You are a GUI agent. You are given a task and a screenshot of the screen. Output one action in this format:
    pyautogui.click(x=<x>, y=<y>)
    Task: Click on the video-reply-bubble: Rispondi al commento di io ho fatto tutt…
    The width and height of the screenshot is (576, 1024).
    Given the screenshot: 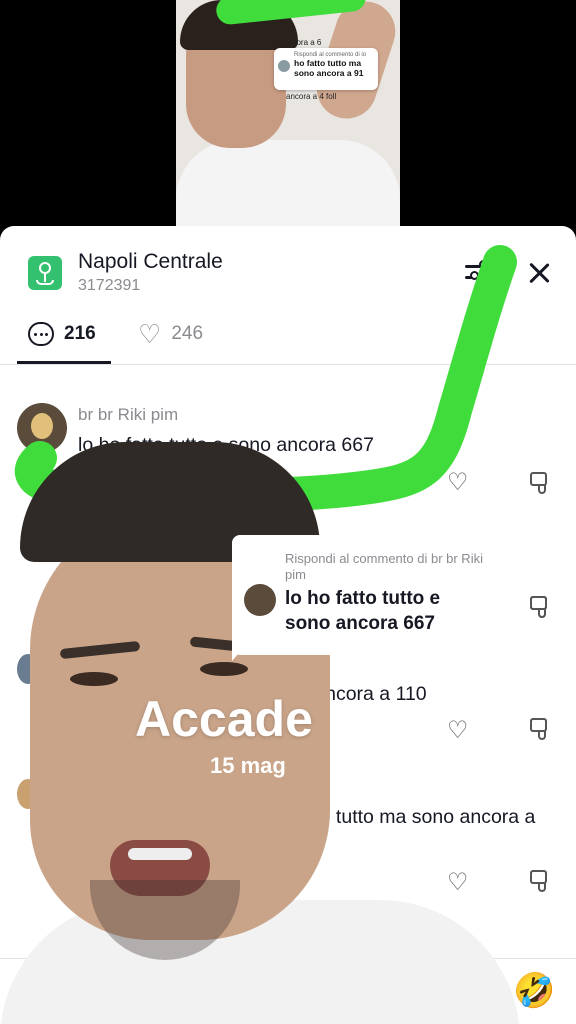 What is the action you would take?
    pyautogui.click(x=326, y=69)
    